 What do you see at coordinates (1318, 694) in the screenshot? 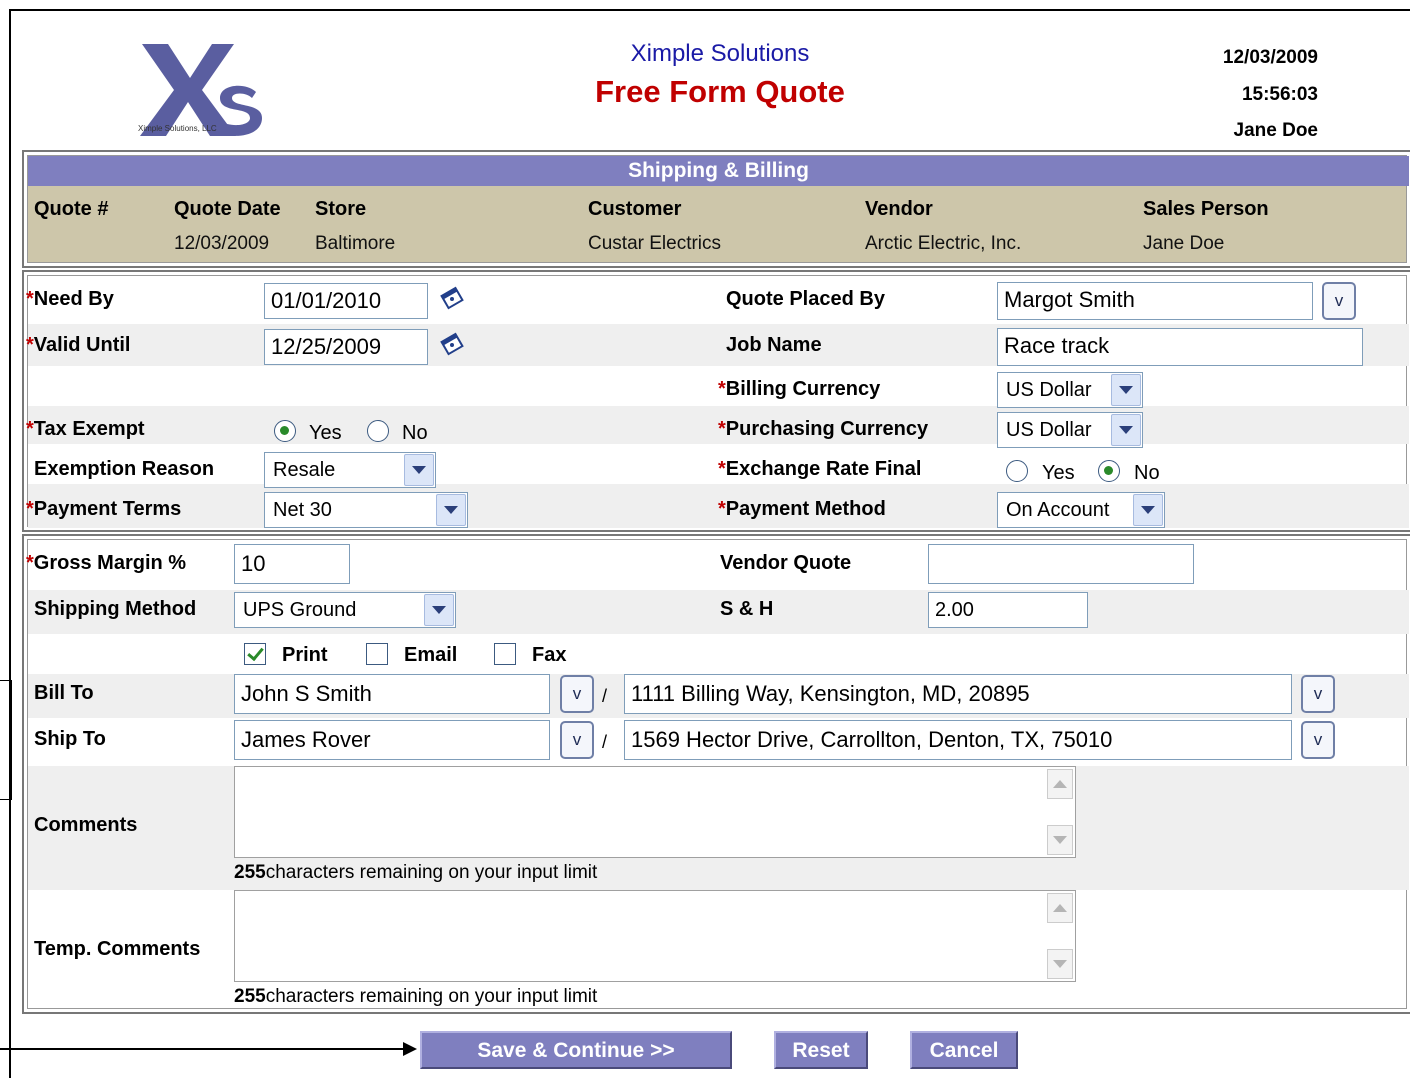
I see `bill-to-address-lookup-button: v` at bounding box center [1318, 694].